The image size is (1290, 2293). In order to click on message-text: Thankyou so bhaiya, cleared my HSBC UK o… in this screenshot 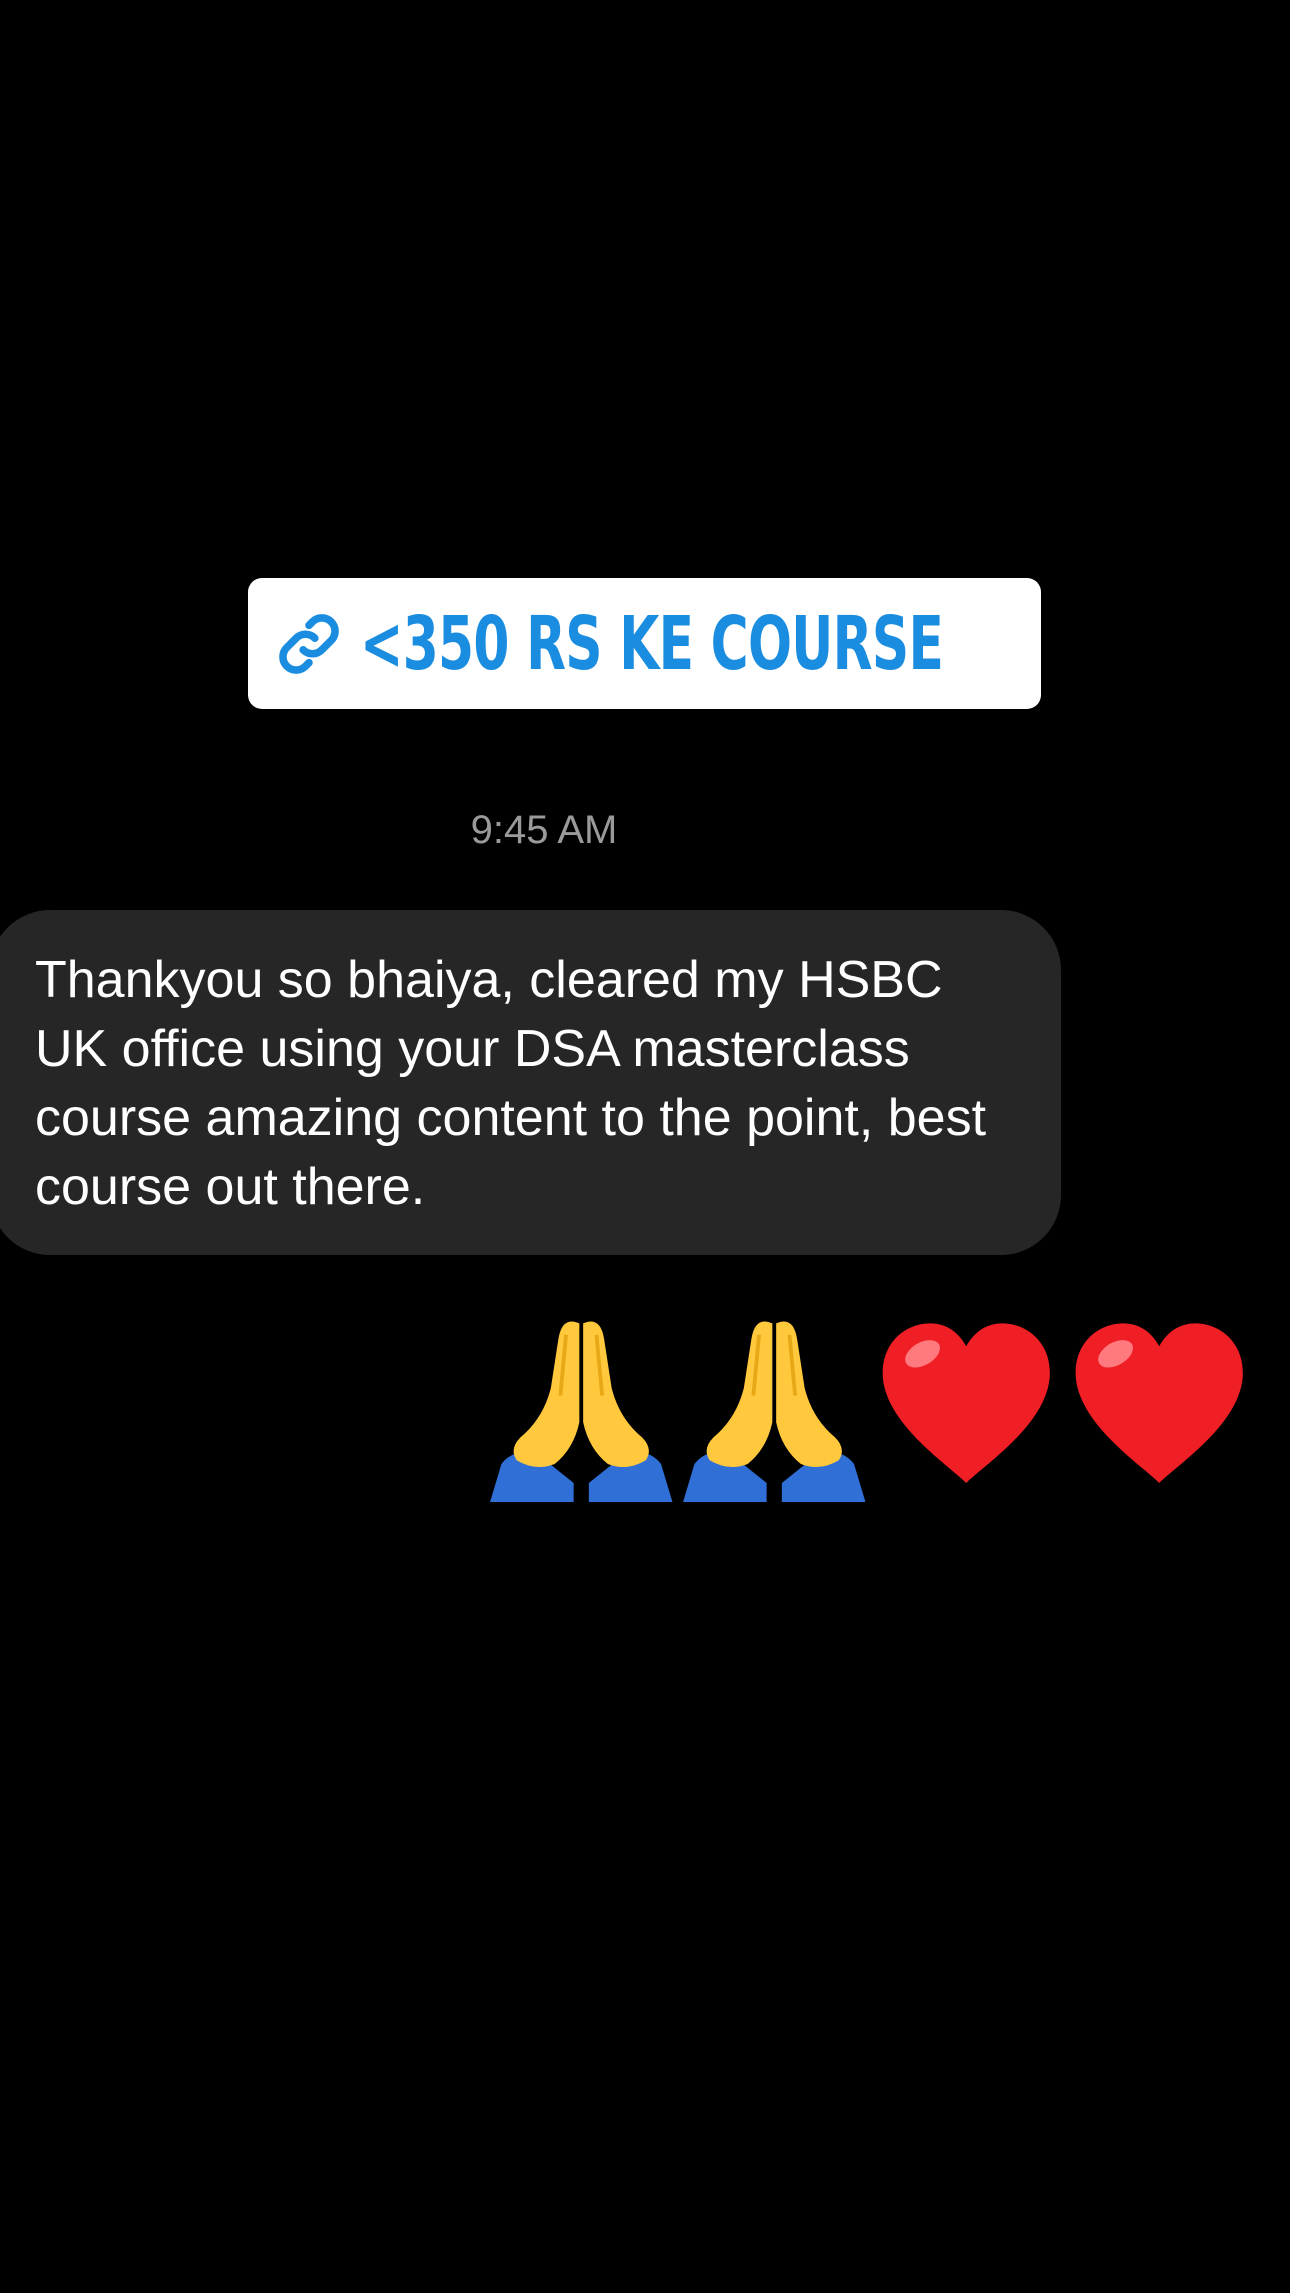, I will do `click(511, 1083)`.